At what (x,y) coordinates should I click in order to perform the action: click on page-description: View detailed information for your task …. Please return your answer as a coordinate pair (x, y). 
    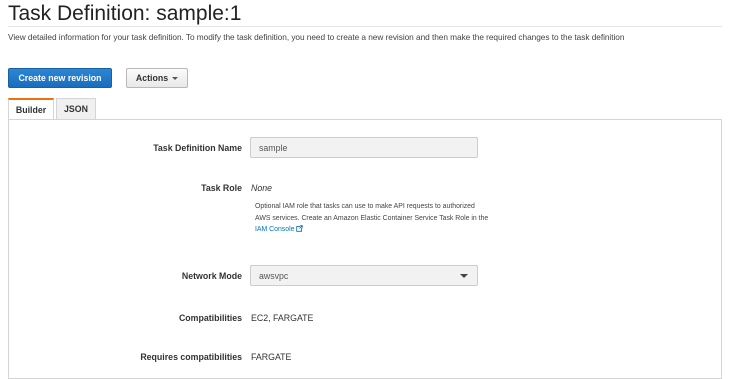
    Looking at the image, I should click on (316, 37).